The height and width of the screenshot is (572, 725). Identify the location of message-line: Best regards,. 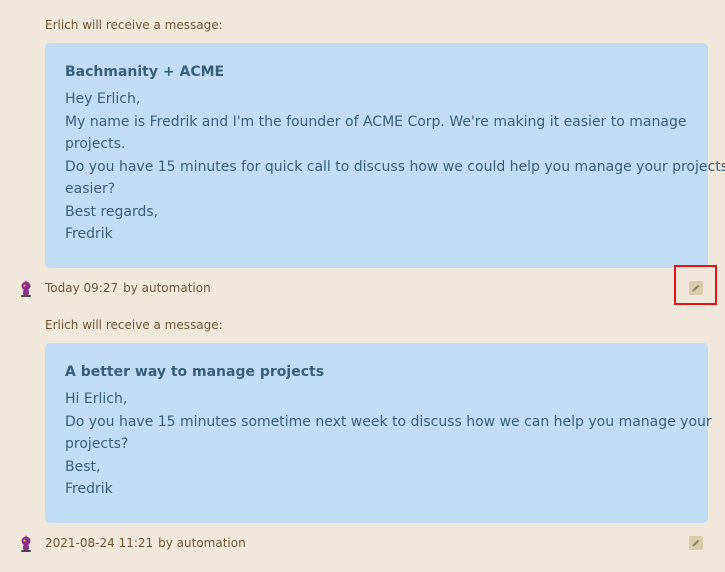
(112, 211).